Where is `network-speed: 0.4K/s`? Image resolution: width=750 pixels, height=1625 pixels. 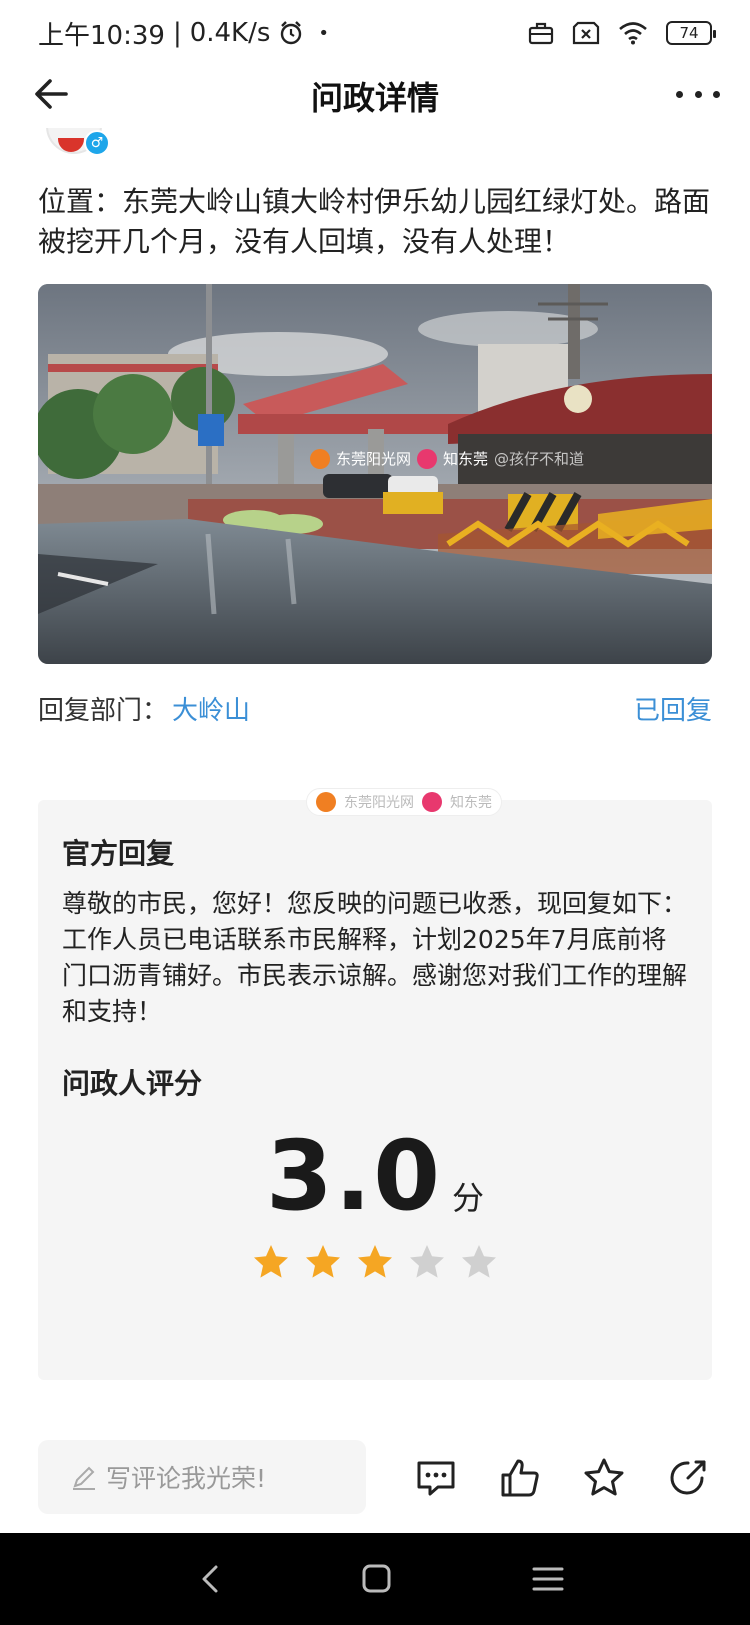
network-speed: 0.4K/s is located at coordinates (230, 33).